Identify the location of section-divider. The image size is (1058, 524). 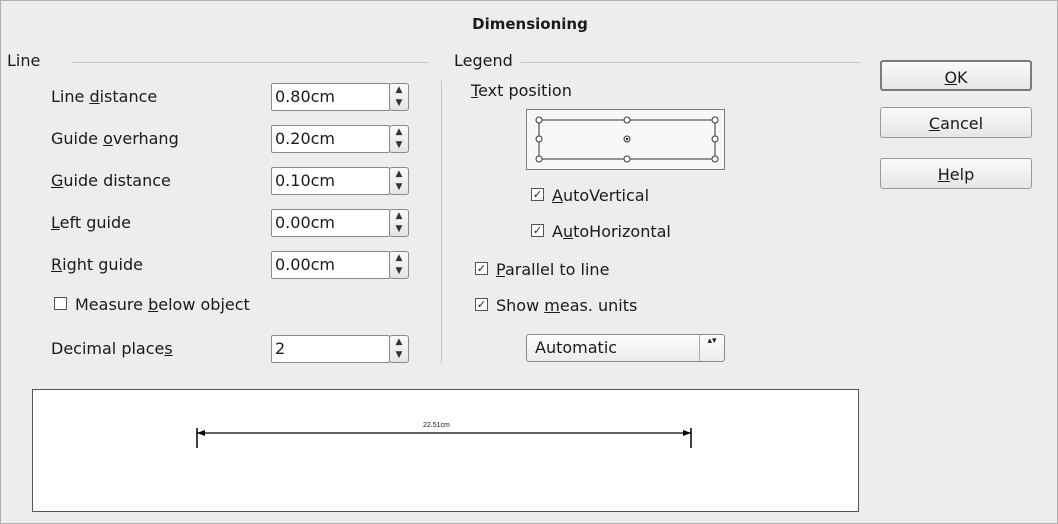
(441, 222).